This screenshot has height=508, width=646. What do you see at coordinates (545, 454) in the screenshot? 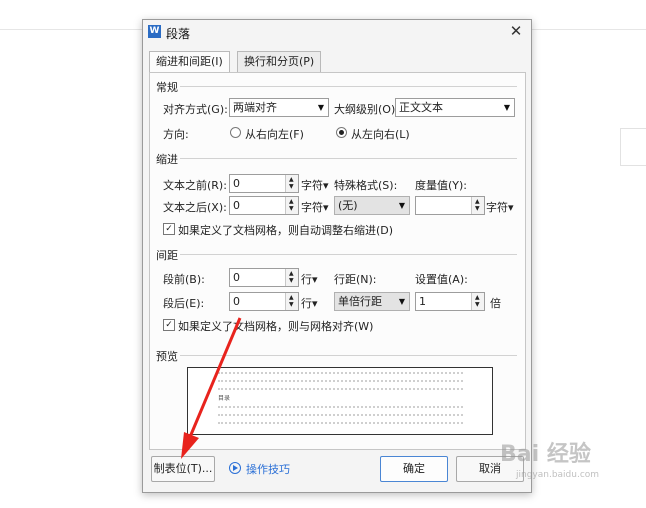
I see `watermark: Bai 经验` at bounding box center [545, 454].